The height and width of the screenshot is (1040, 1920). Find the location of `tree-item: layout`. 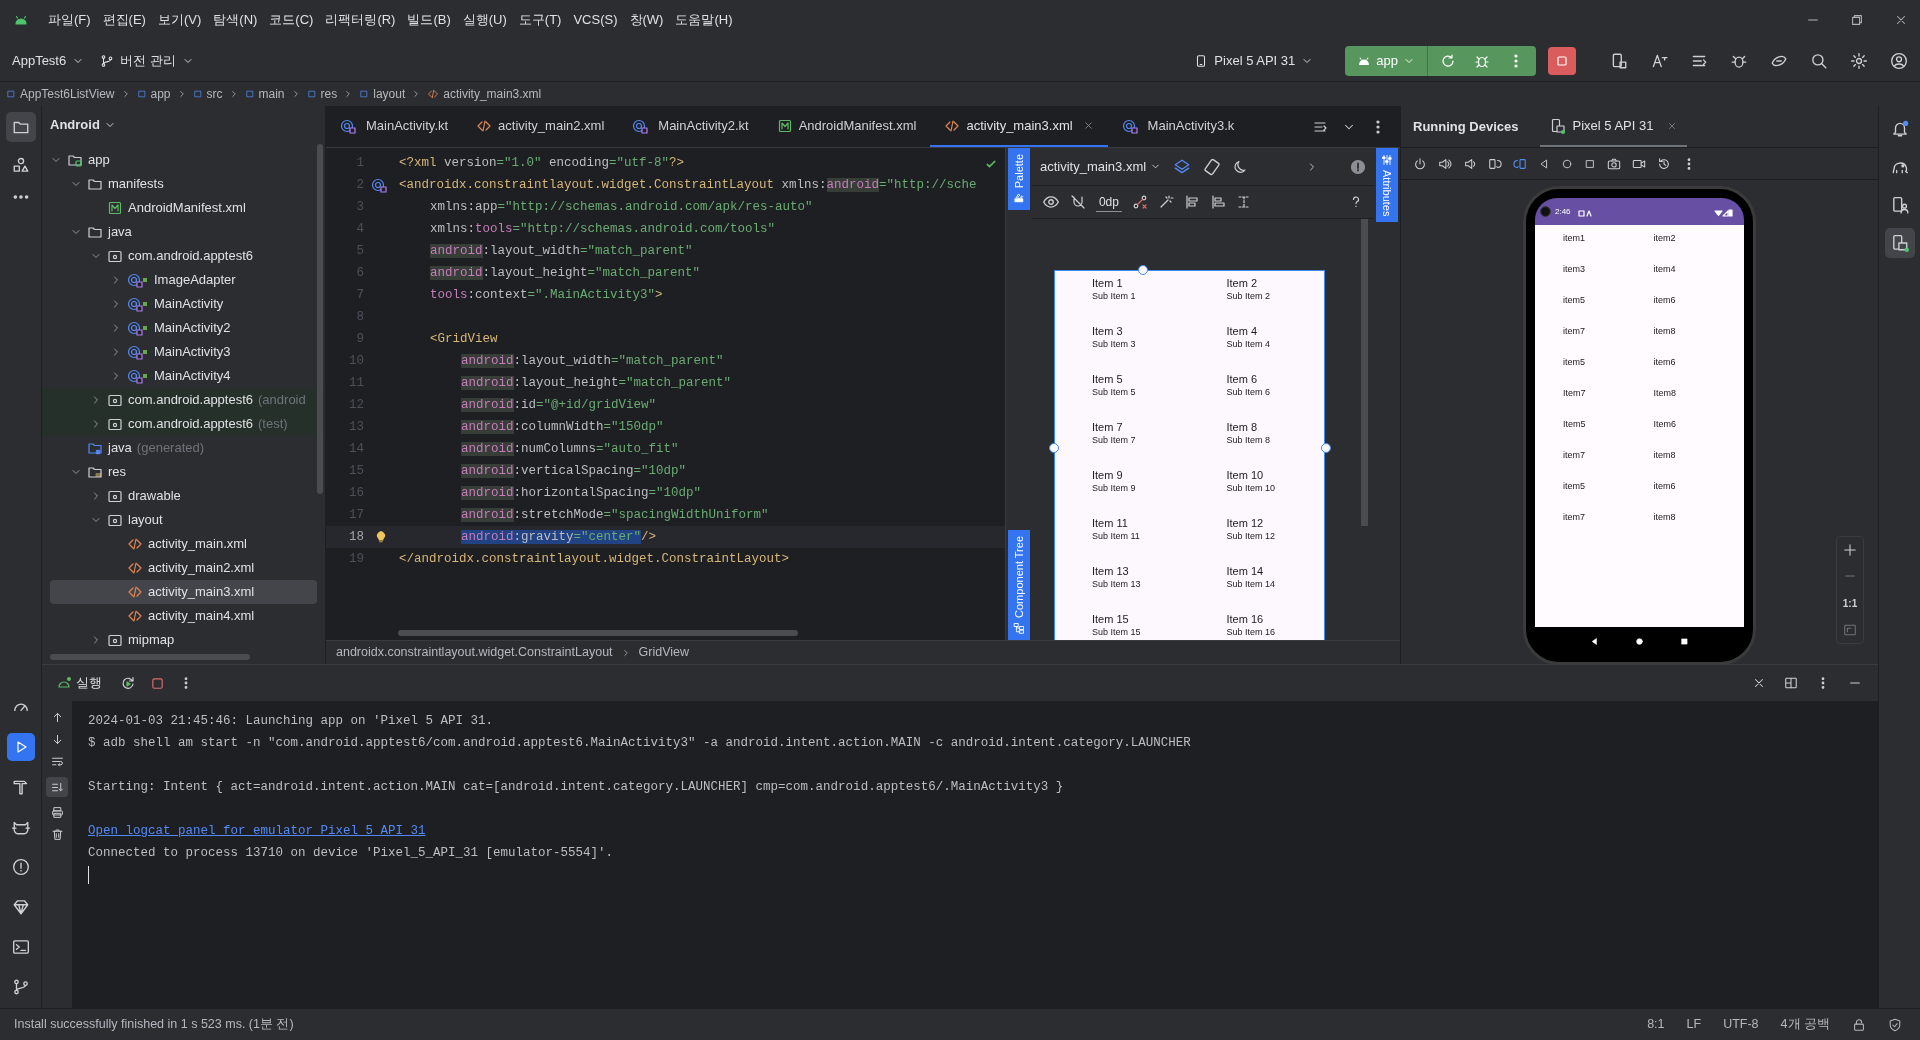

tree-item: layout is located at coordinates (183, 520).